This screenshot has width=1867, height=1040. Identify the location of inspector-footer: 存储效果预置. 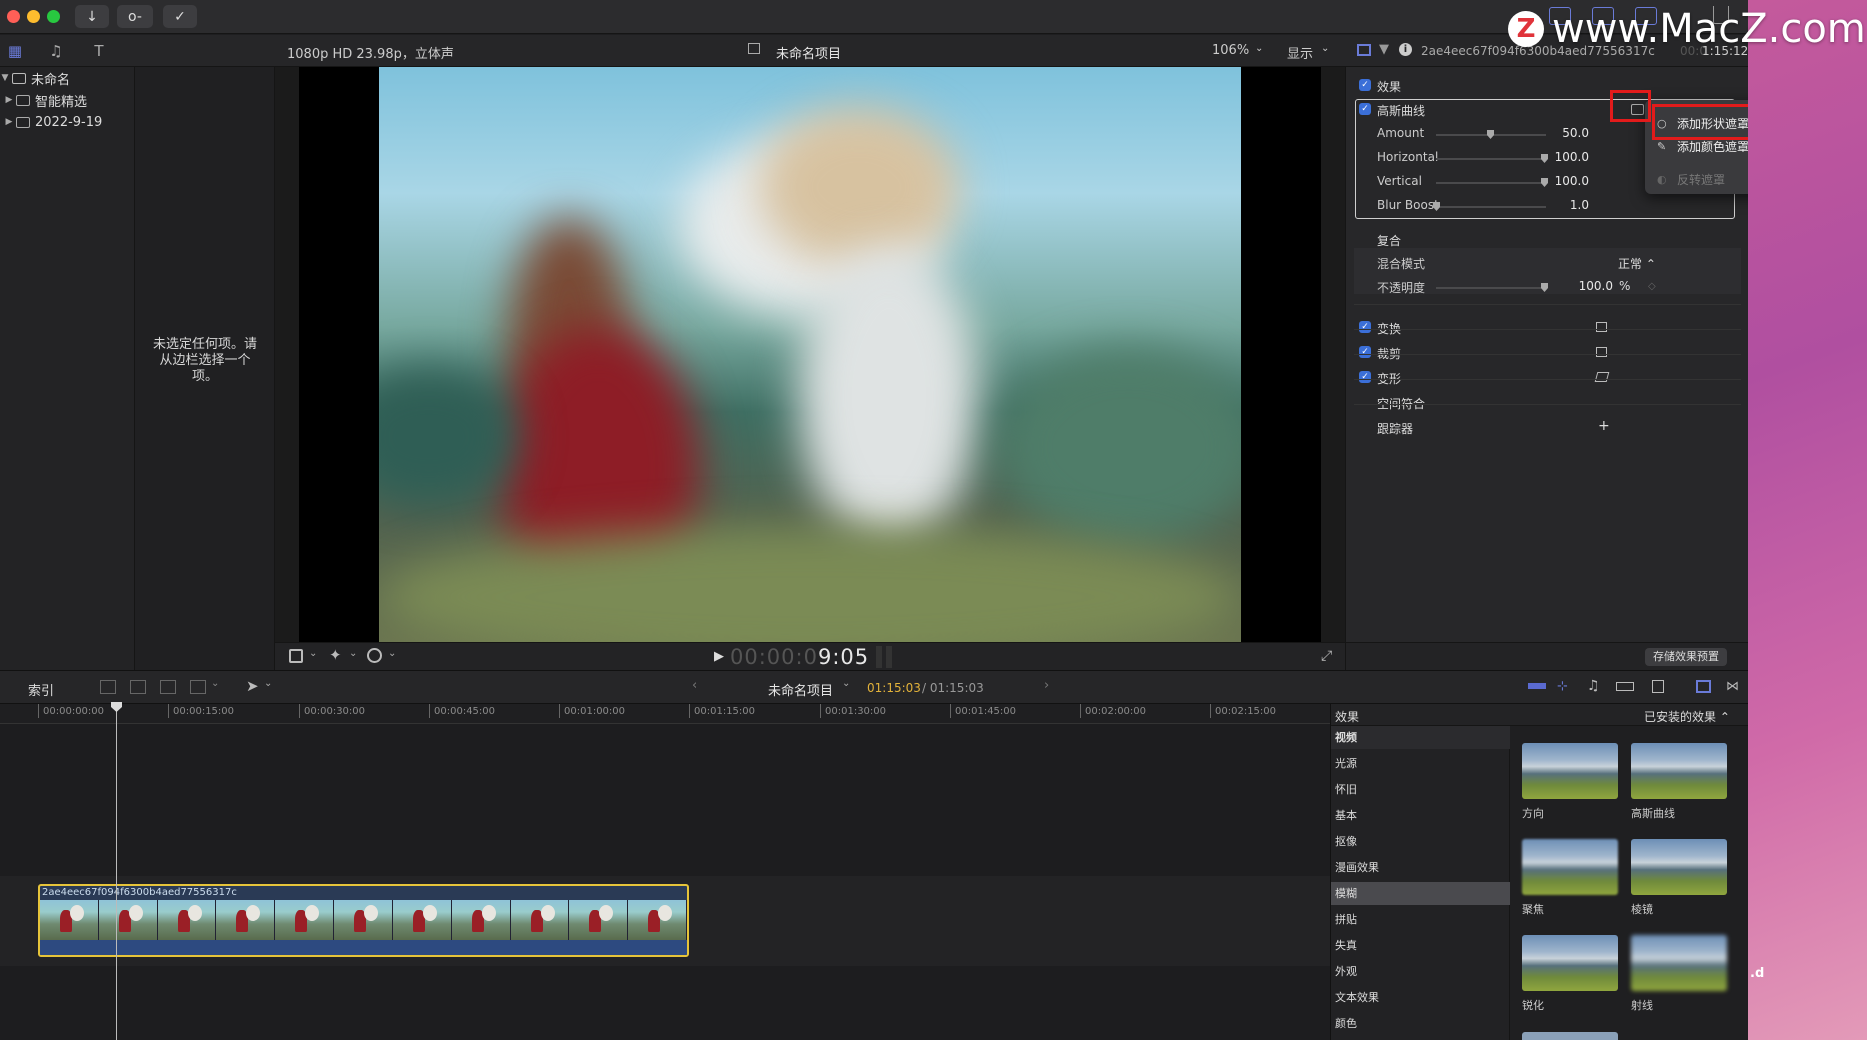
(1546, 656).